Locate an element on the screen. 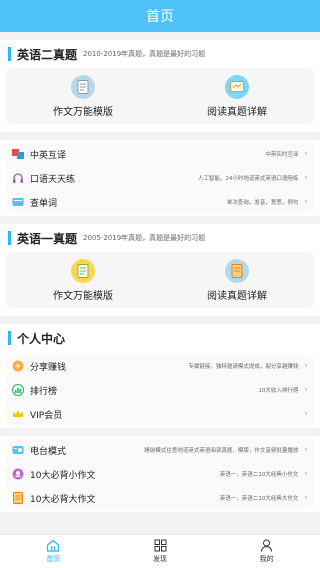 The width and height of the screenshot is (320, 568). list-item-small-essay: 10大必背小作文 英语一，英语二10大经典小作文 › is located at coordinates (160, 474).